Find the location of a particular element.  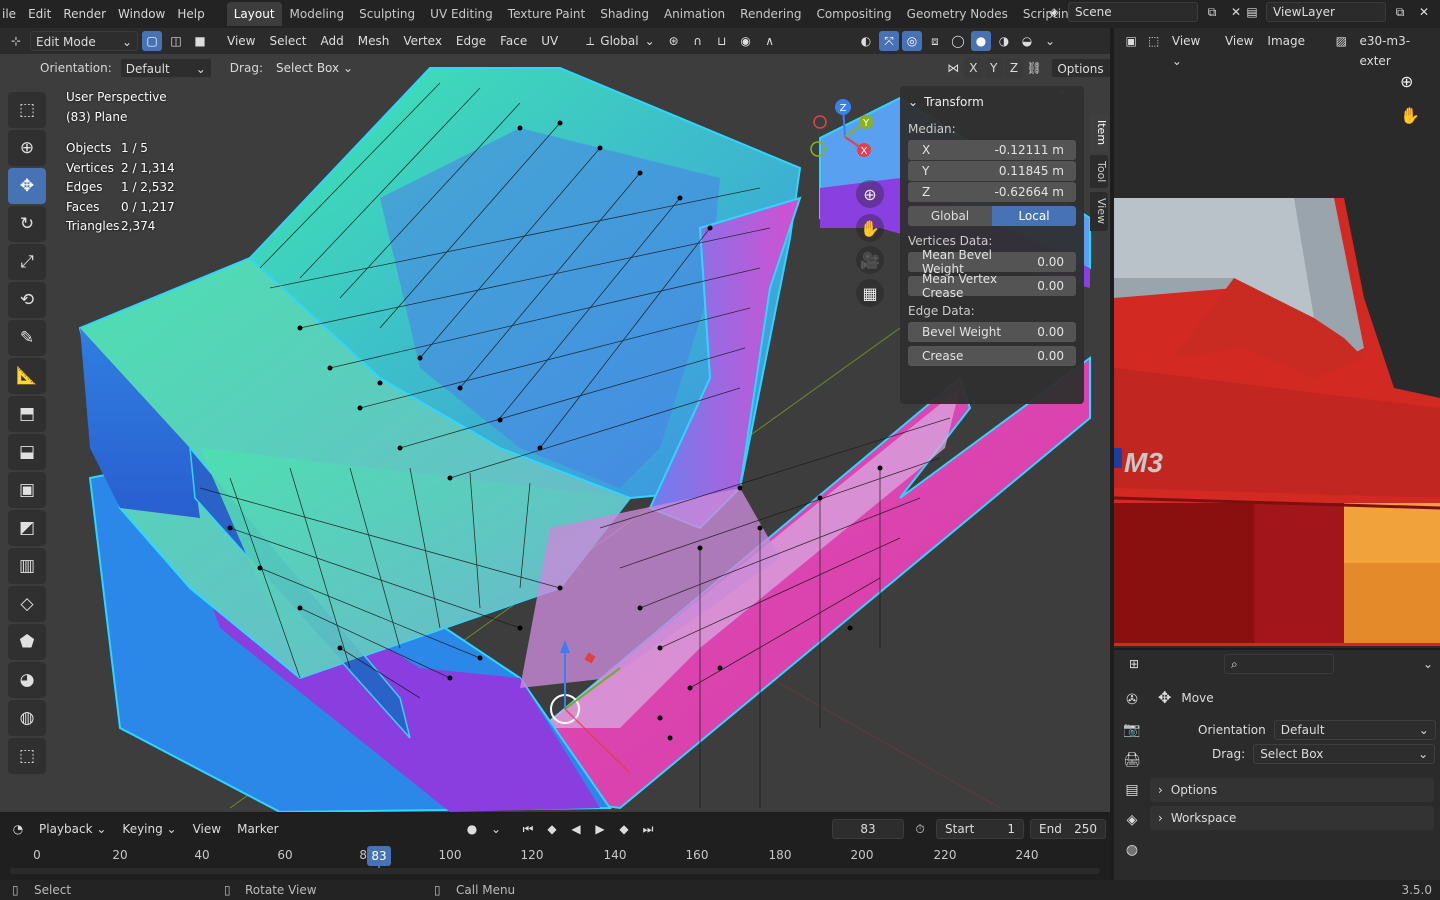

scene-icon: ◈ is located at coordinates (1054, 12).